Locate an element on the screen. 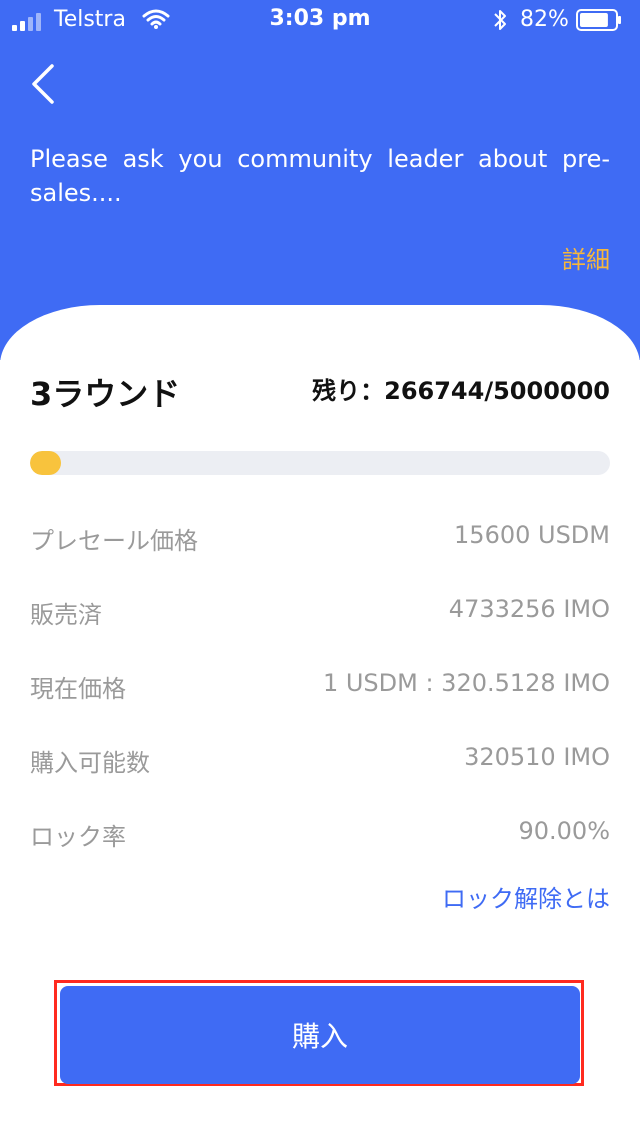 The width and height of the screenshot is (640, 1136). info-value: 1 USDM : 320.5128 IMO is located at coordinates (466, 683).